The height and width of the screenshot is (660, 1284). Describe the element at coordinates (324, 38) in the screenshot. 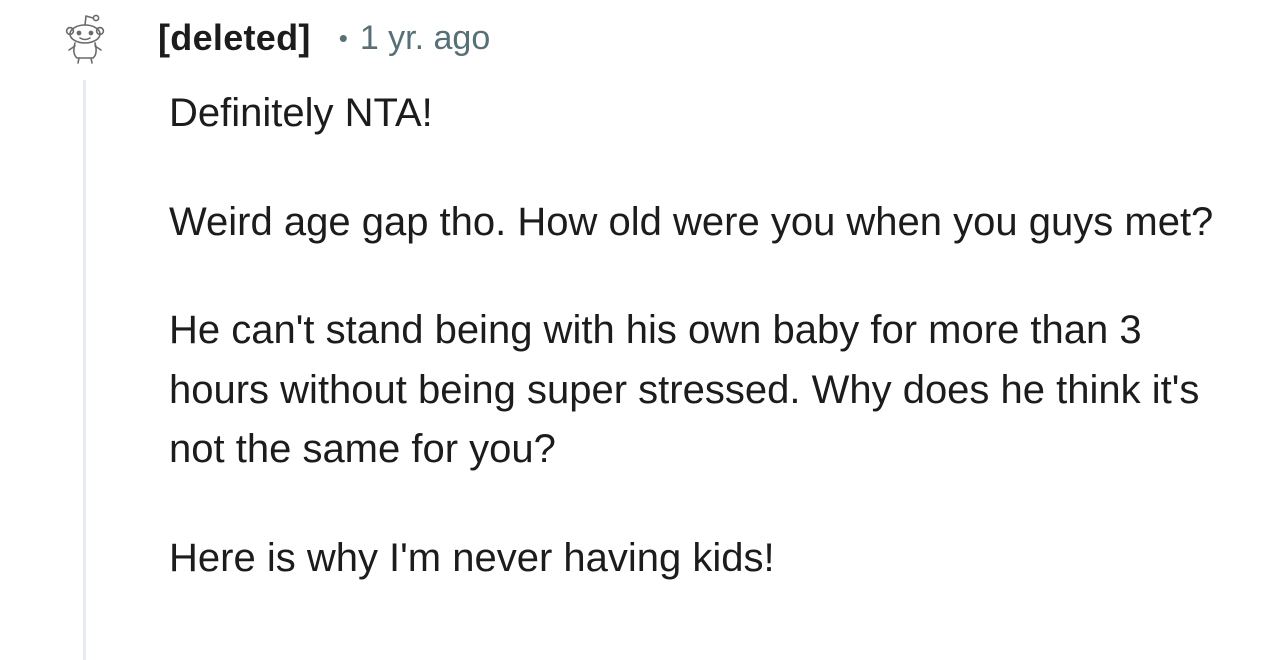

I see `comment-header: [deleted] • 1 yr. ago` at that location.